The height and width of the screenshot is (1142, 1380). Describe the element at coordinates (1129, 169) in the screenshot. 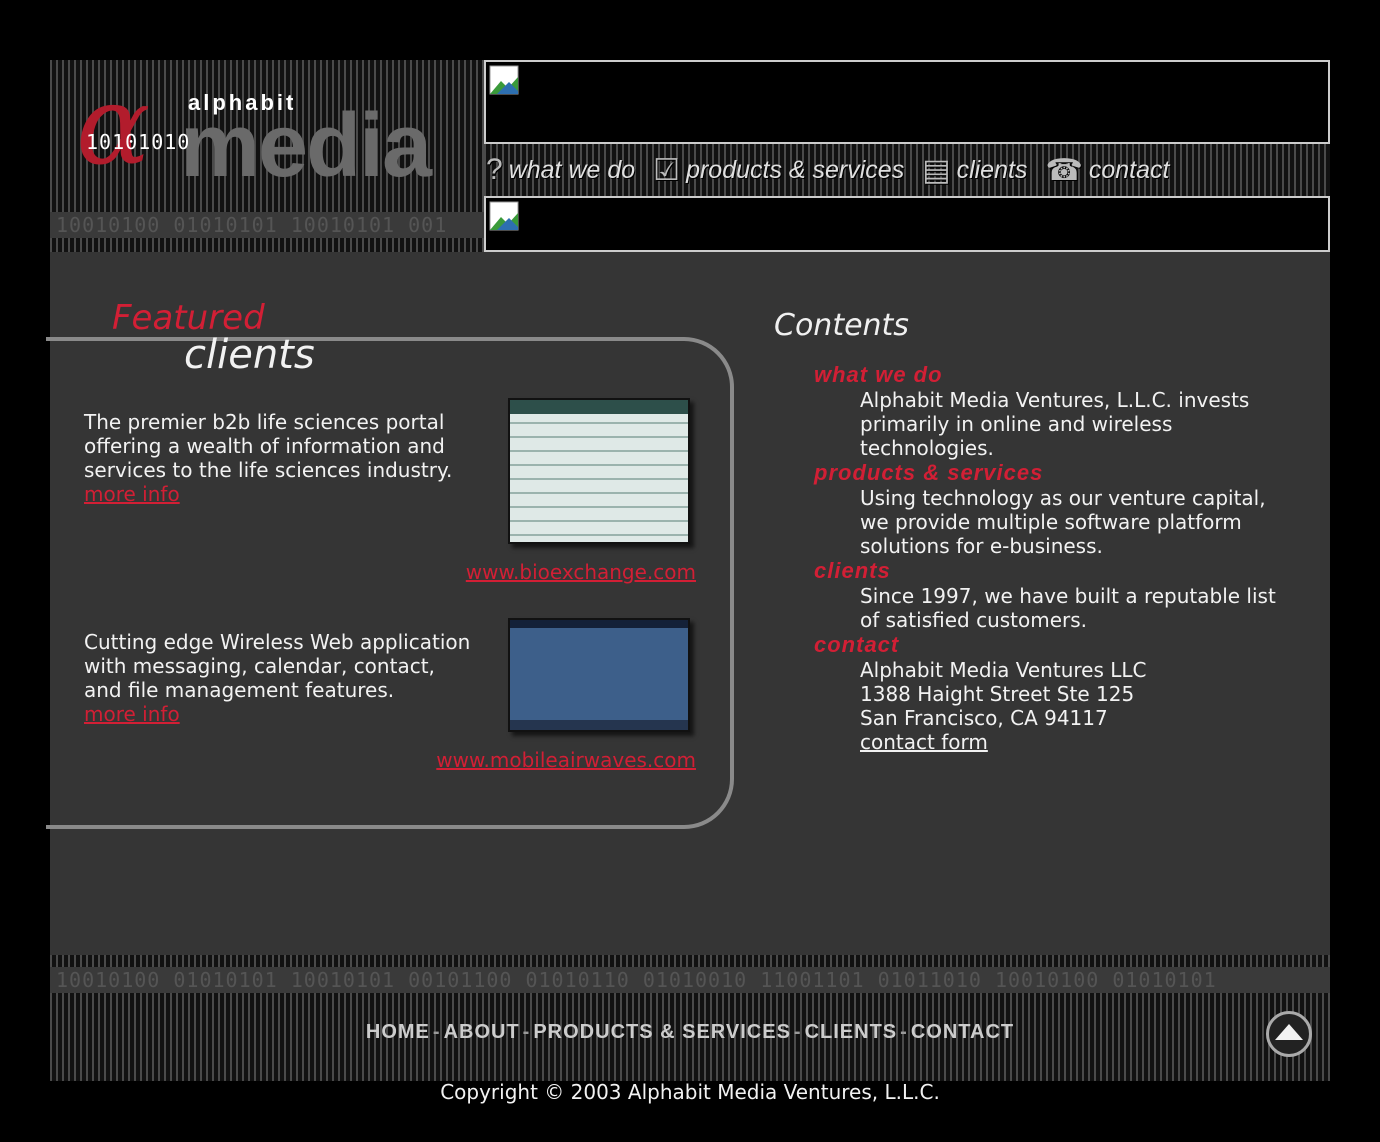

I see `nav-label: contact` at that location.